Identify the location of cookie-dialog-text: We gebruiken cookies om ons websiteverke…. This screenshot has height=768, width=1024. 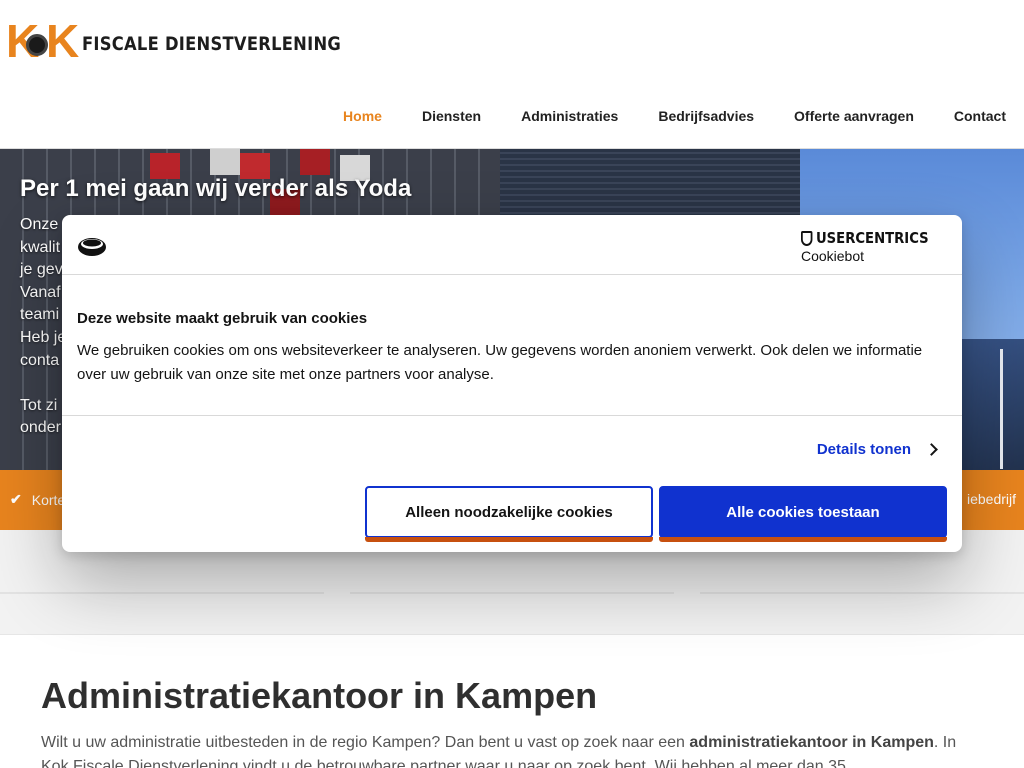
(500, 362).